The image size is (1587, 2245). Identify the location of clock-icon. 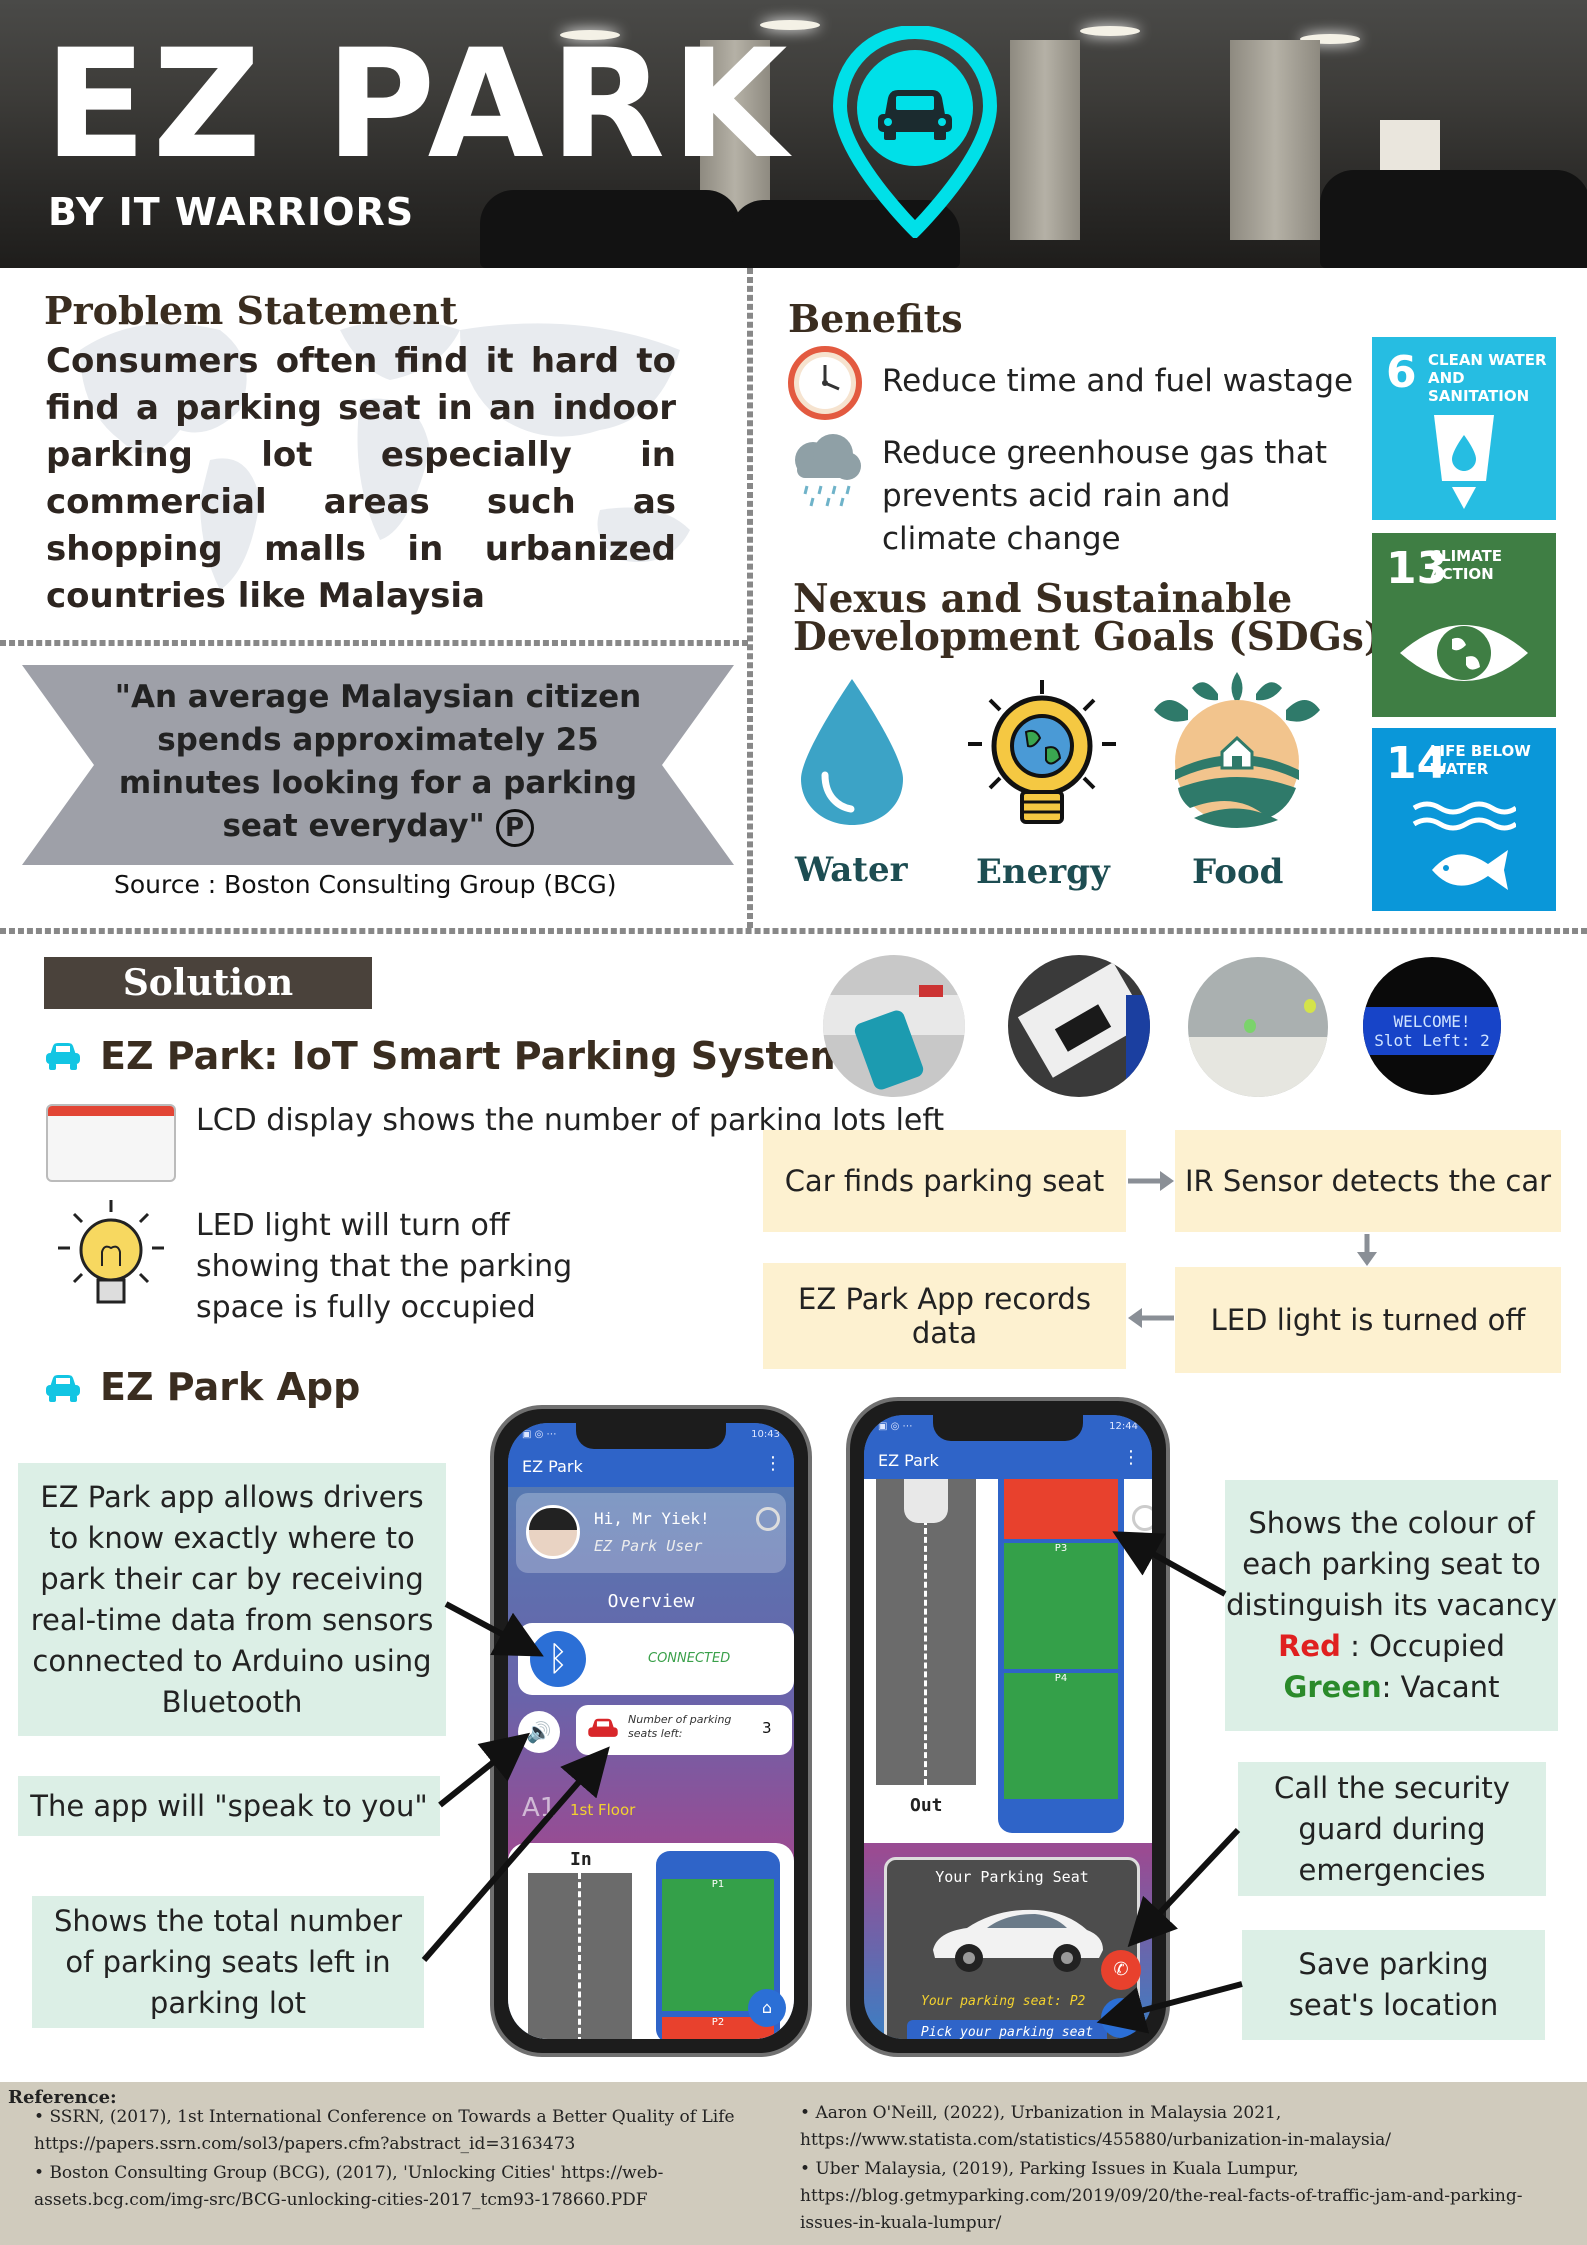
(825, 383).